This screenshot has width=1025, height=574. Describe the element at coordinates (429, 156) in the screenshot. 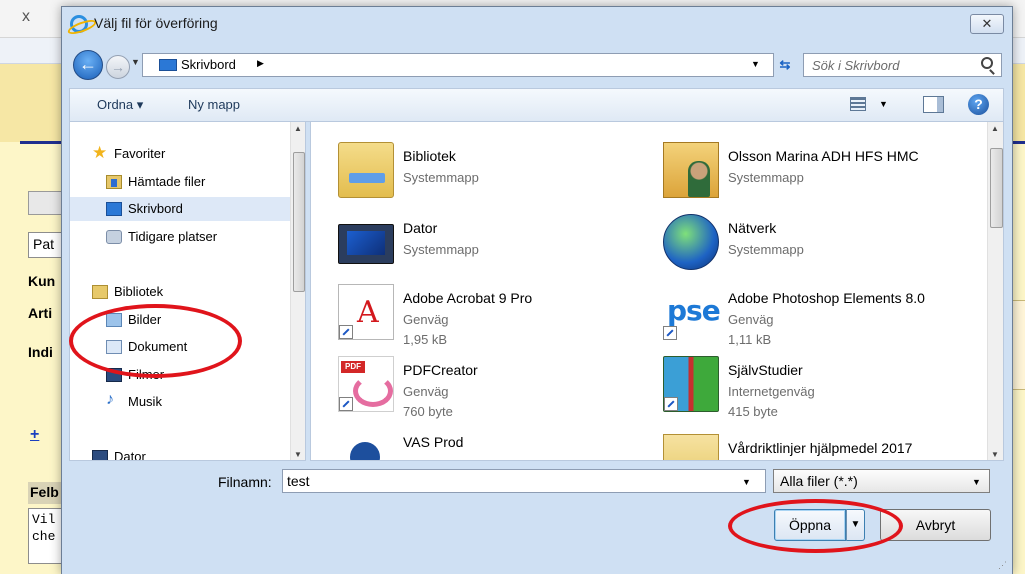

I see `file-name: Bibliotek` at that location.